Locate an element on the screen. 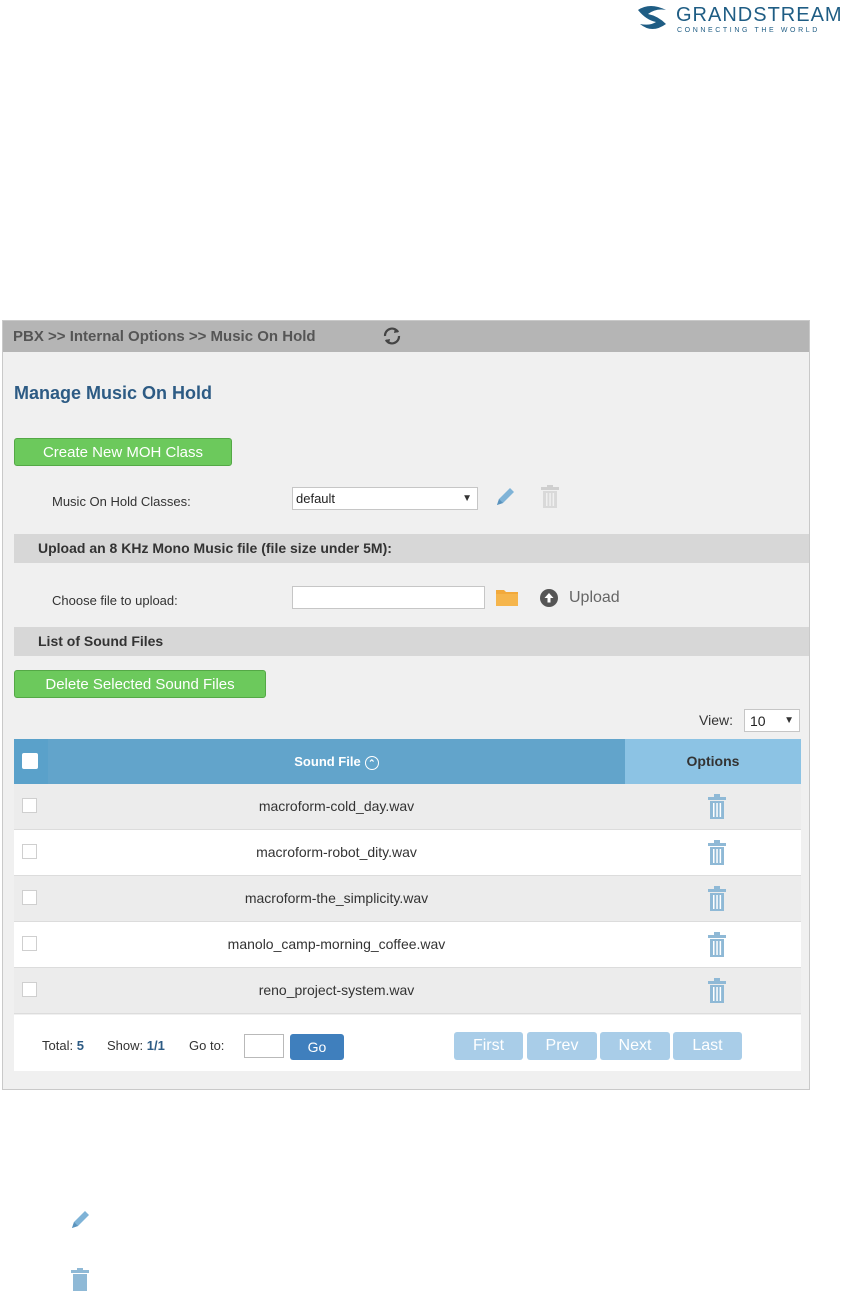  grandstream-logo: GRANDSTREAM CONNECTING THE WORLD is located at coordinates (749, 20).